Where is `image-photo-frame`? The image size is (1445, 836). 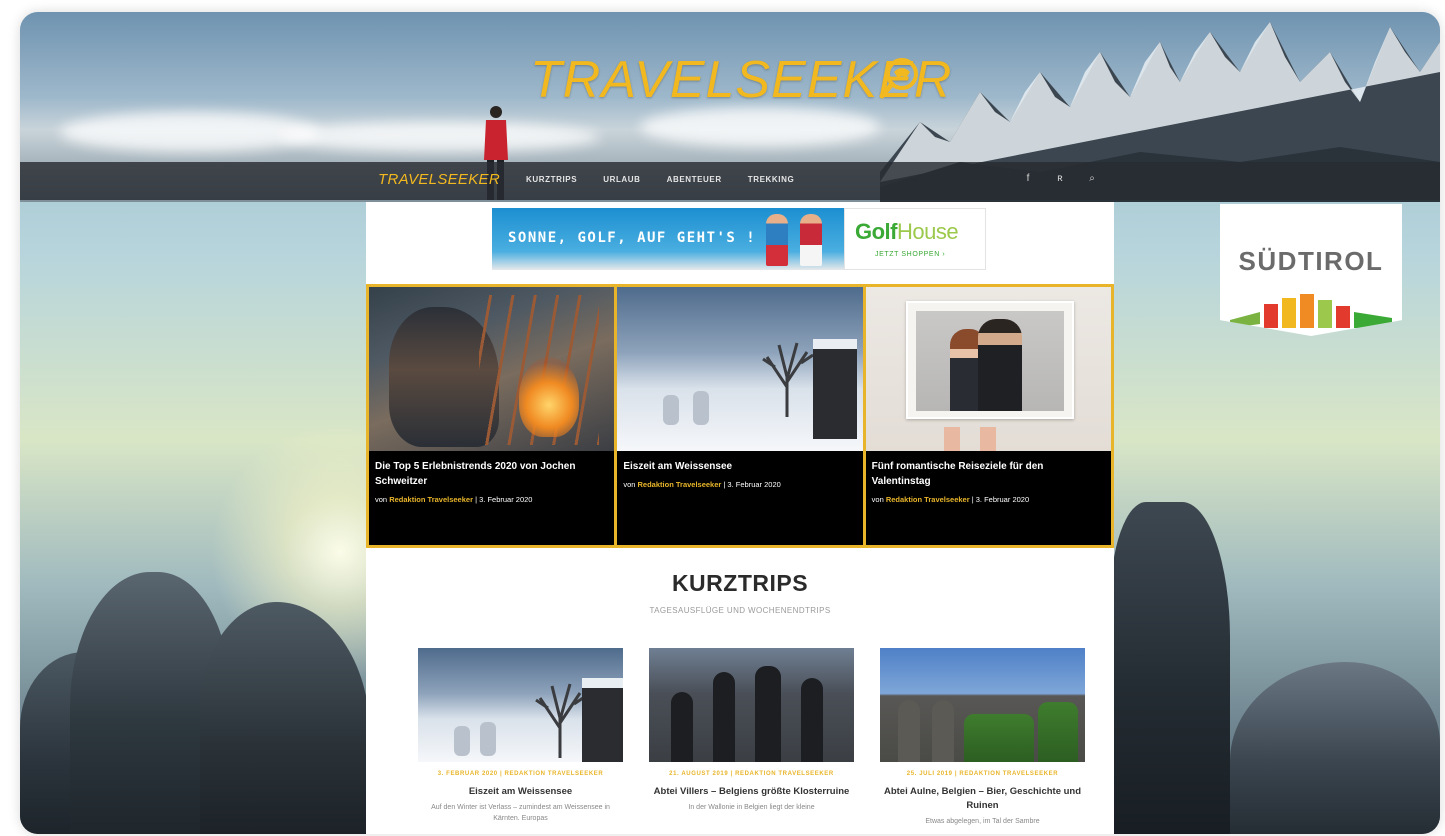
image-photo-frame is located at coordinates (989, 360).